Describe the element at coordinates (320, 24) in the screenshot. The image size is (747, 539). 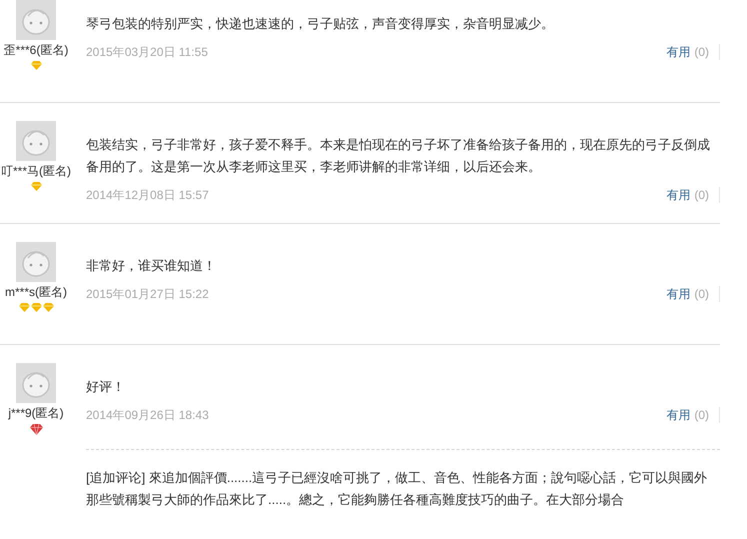
I see `review-text: 琴弓包装的特别严实，快递也速速的，弓子贴弦，声音变得厚实，杂音明显减少。` at that location.